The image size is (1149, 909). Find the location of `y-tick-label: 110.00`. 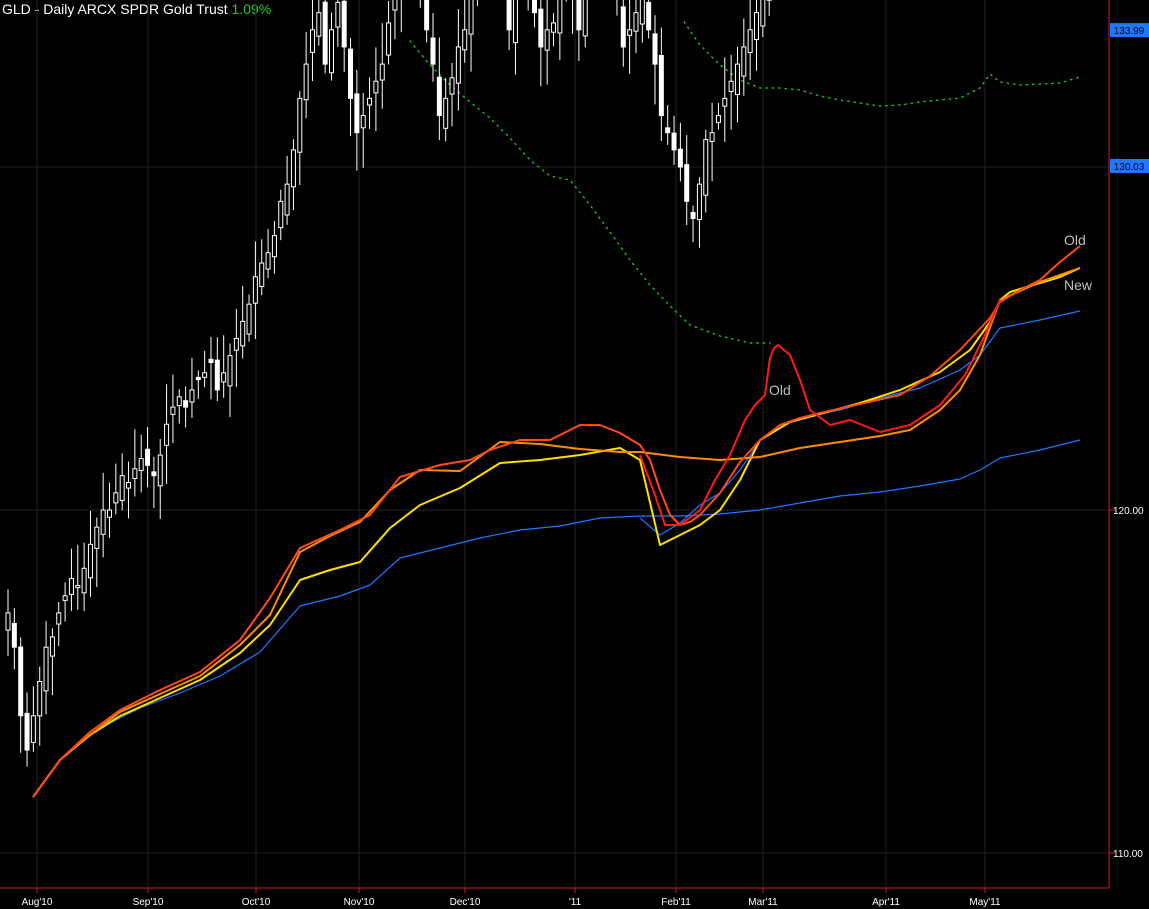

y-tick-label: 110.00 is located at coordinates (1128, 854).